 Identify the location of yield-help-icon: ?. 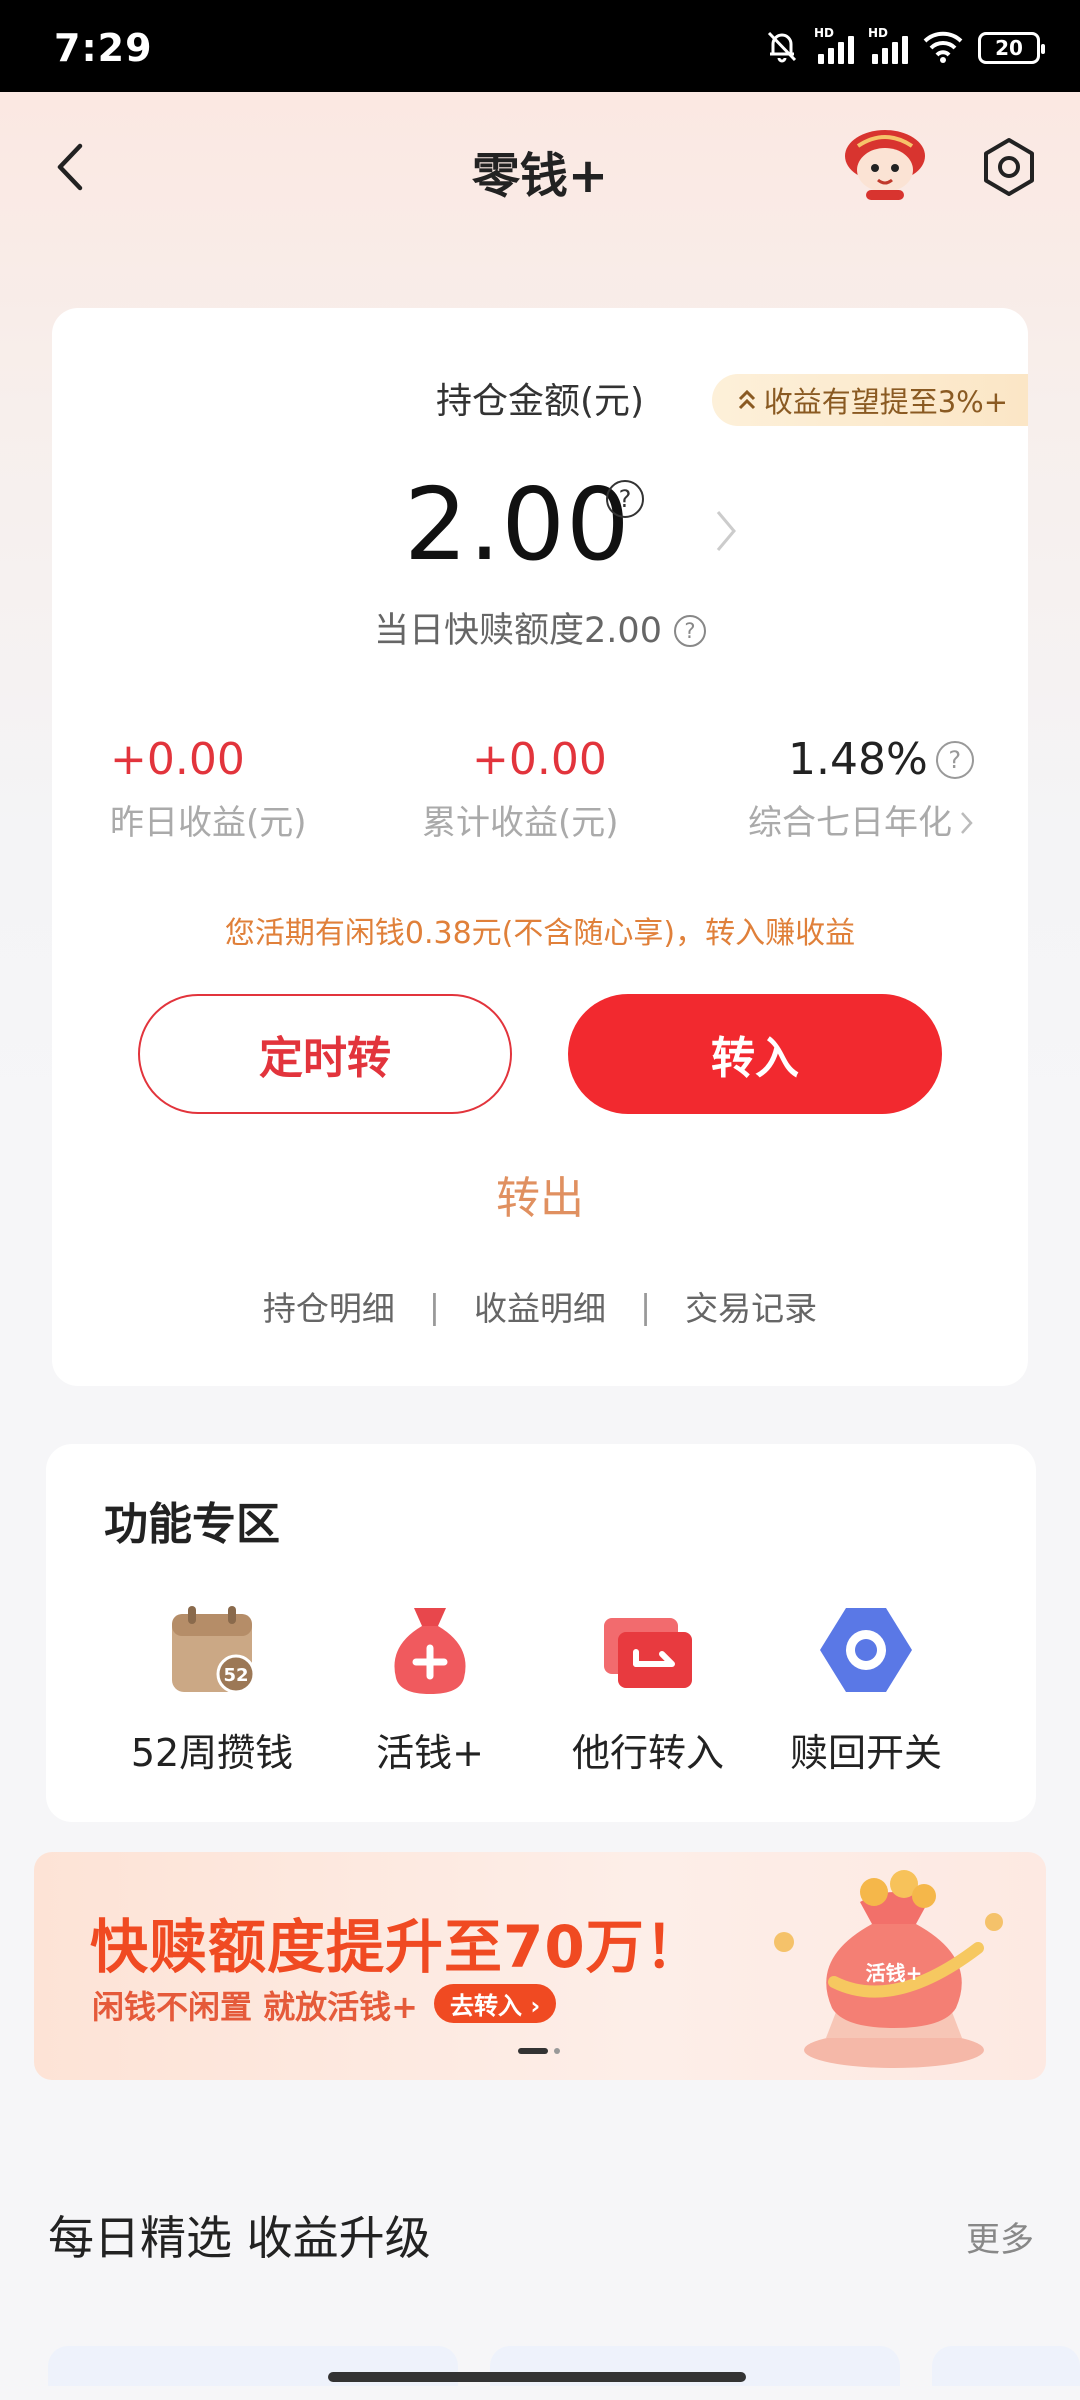
(954, 760).